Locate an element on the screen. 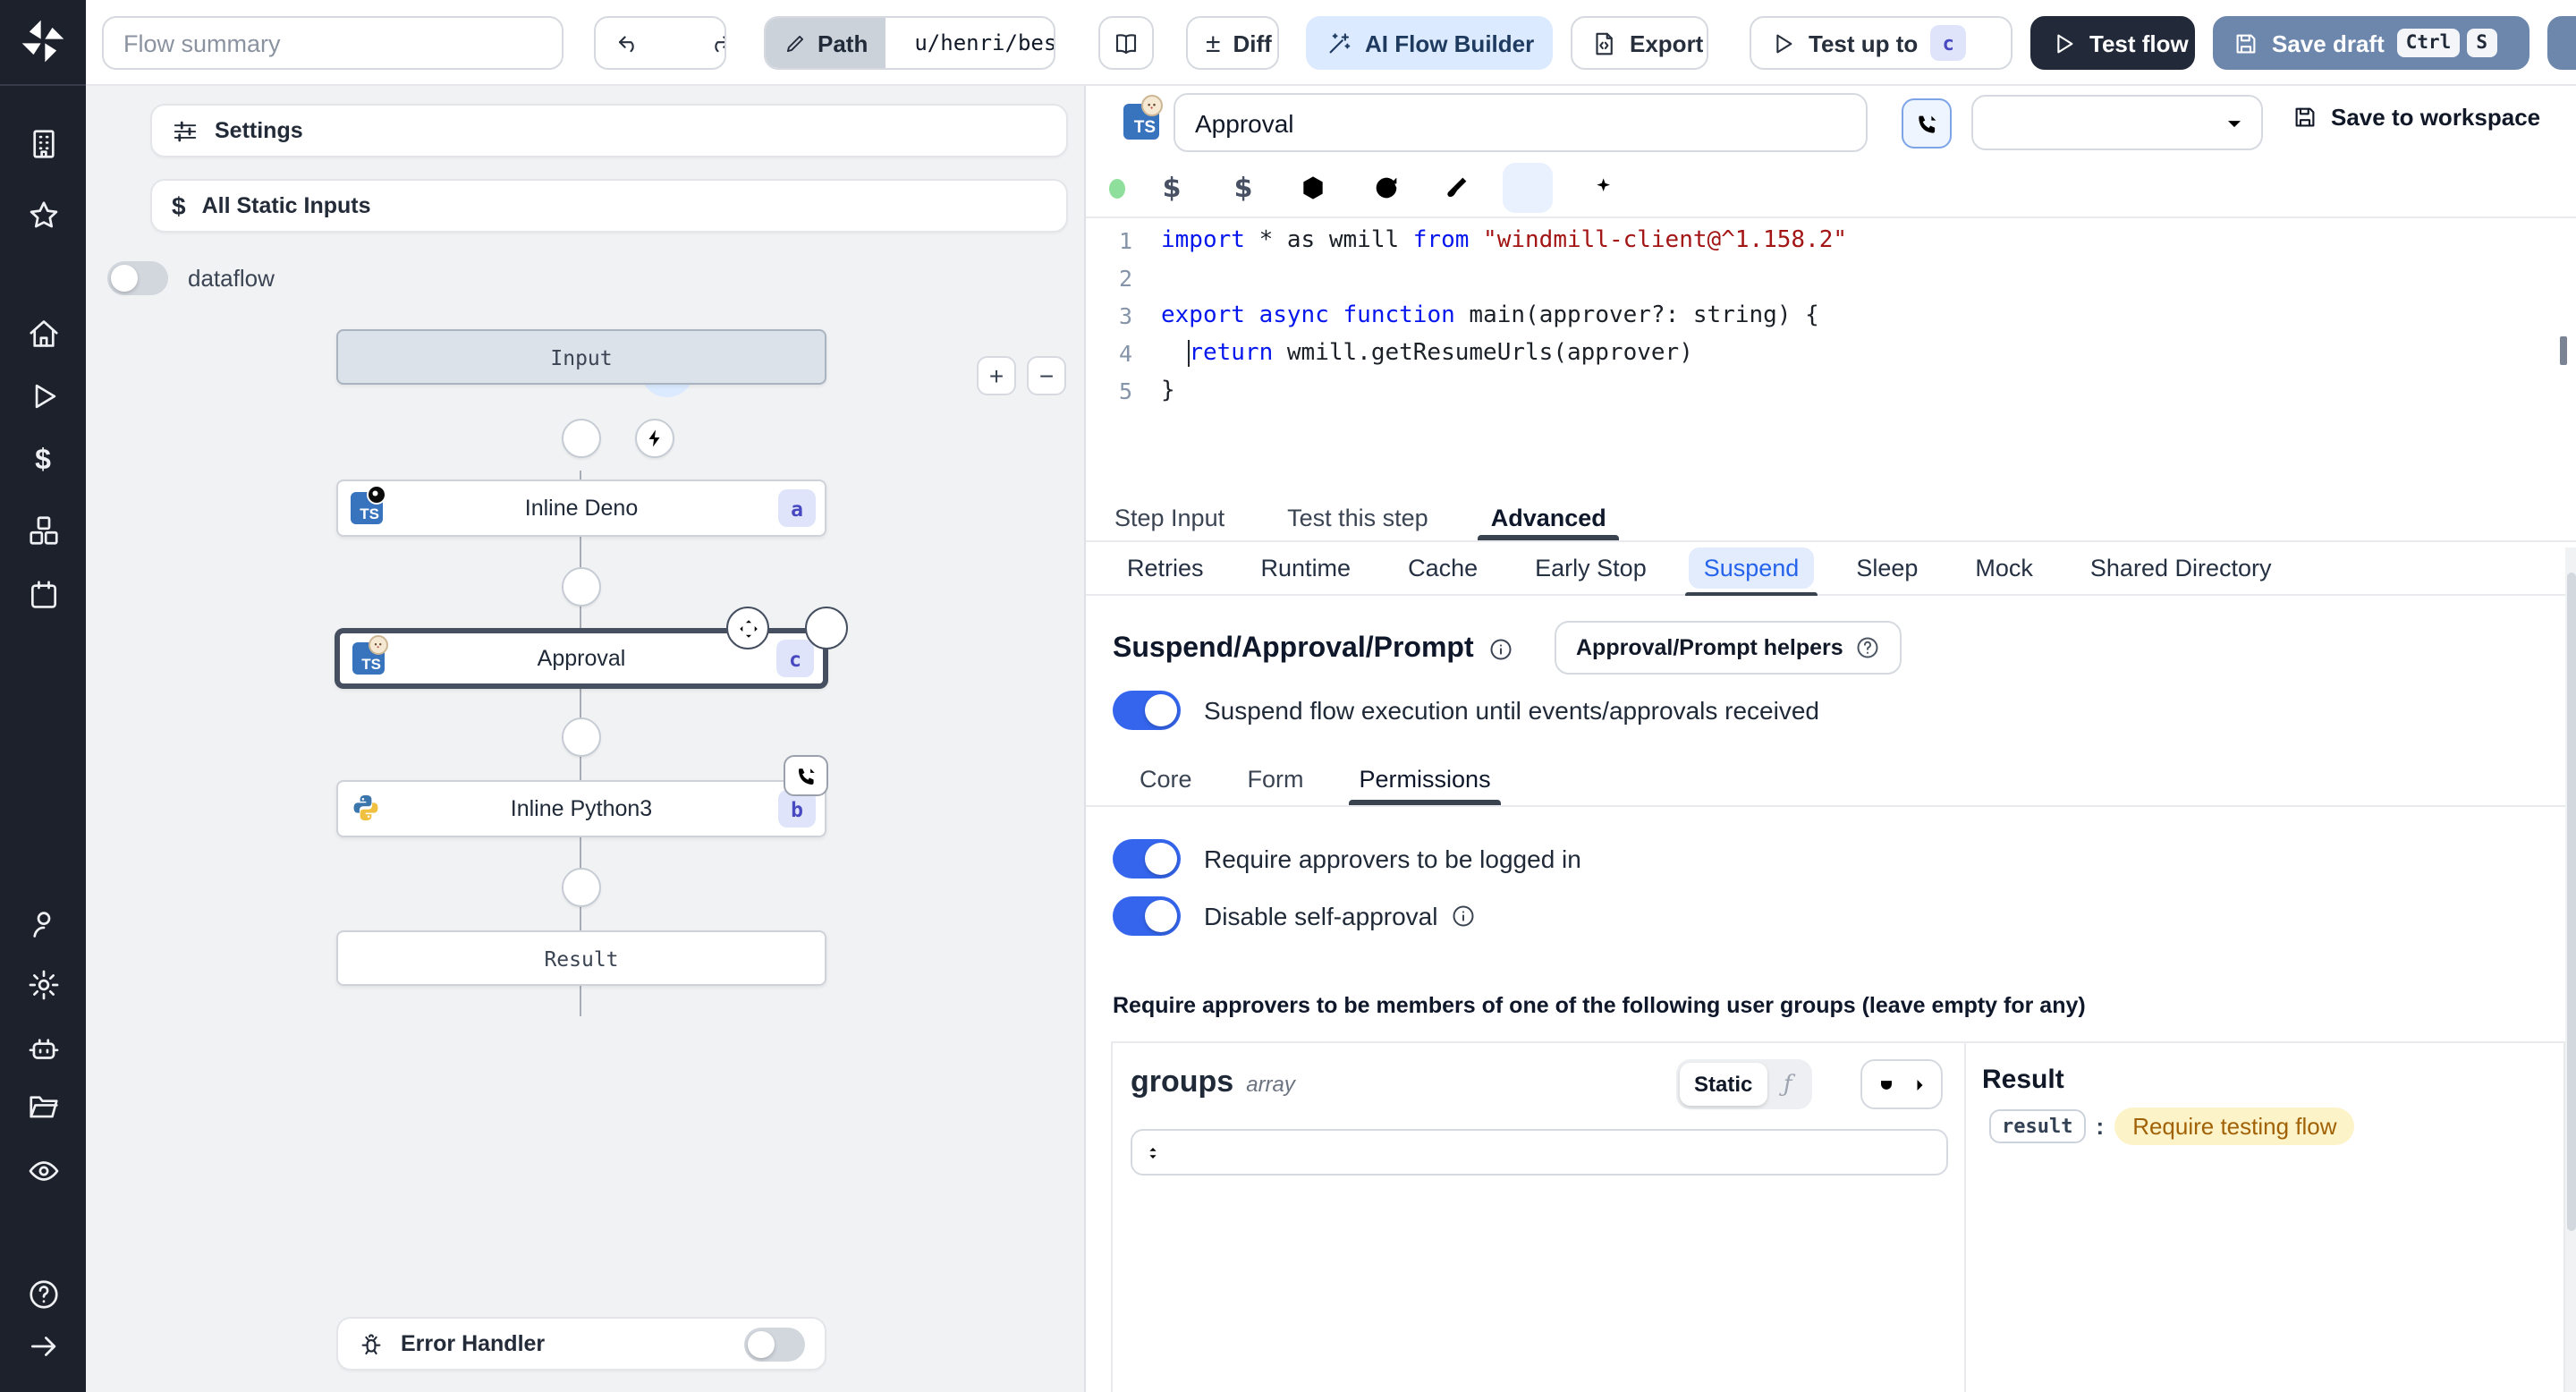 The image size is (2576, 1392). suspend-phone-button is located at coordinates (1927, 123).